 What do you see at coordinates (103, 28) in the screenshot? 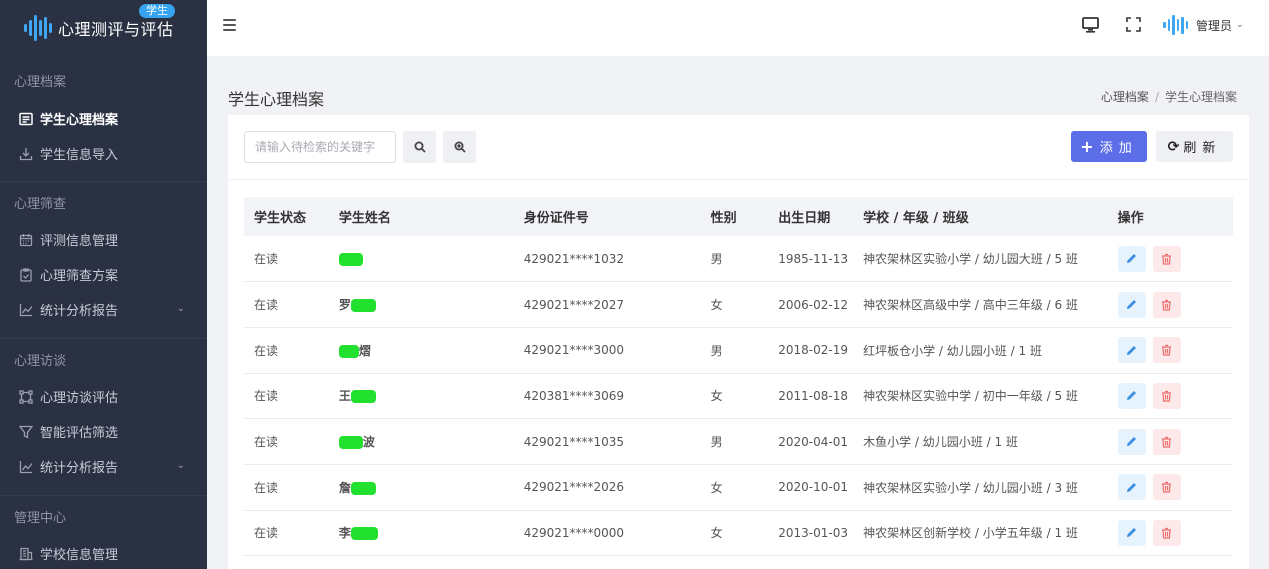
I see `brand: 心理测评与评估 学生` at bounding box center [103, 28].